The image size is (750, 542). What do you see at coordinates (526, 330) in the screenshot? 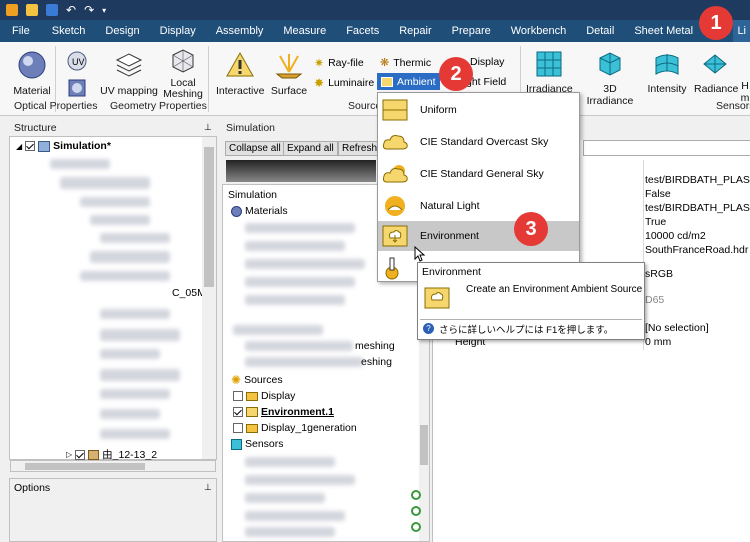
I see `tooltip-help-text: さらに詳しいヘルプには F1を押します。` at bounding box center [526, 330].